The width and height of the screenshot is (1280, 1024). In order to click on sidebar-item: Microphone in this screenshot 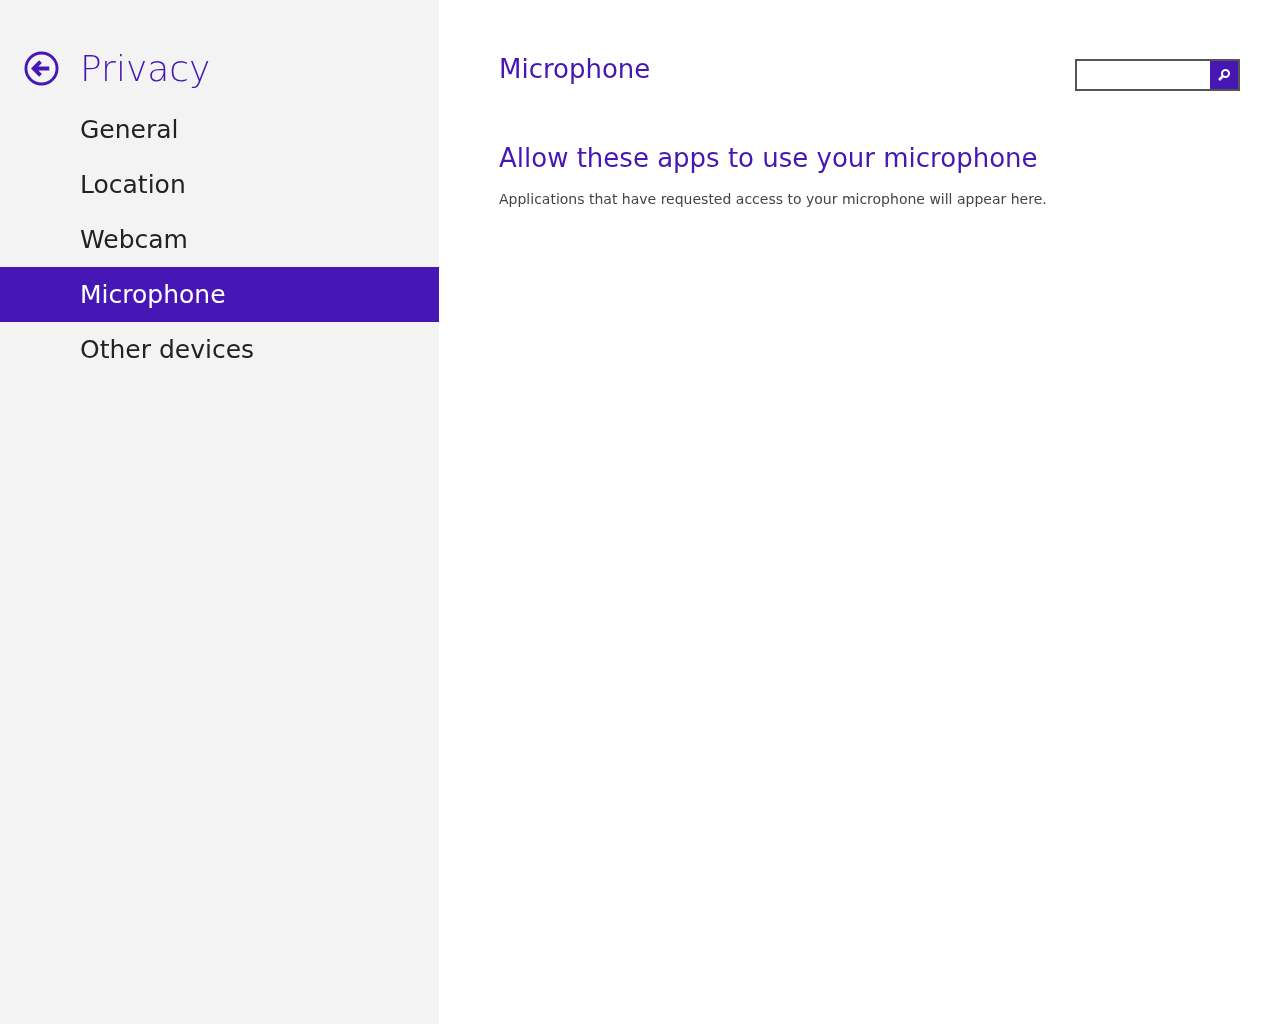, I will do `click(219, 294)`.